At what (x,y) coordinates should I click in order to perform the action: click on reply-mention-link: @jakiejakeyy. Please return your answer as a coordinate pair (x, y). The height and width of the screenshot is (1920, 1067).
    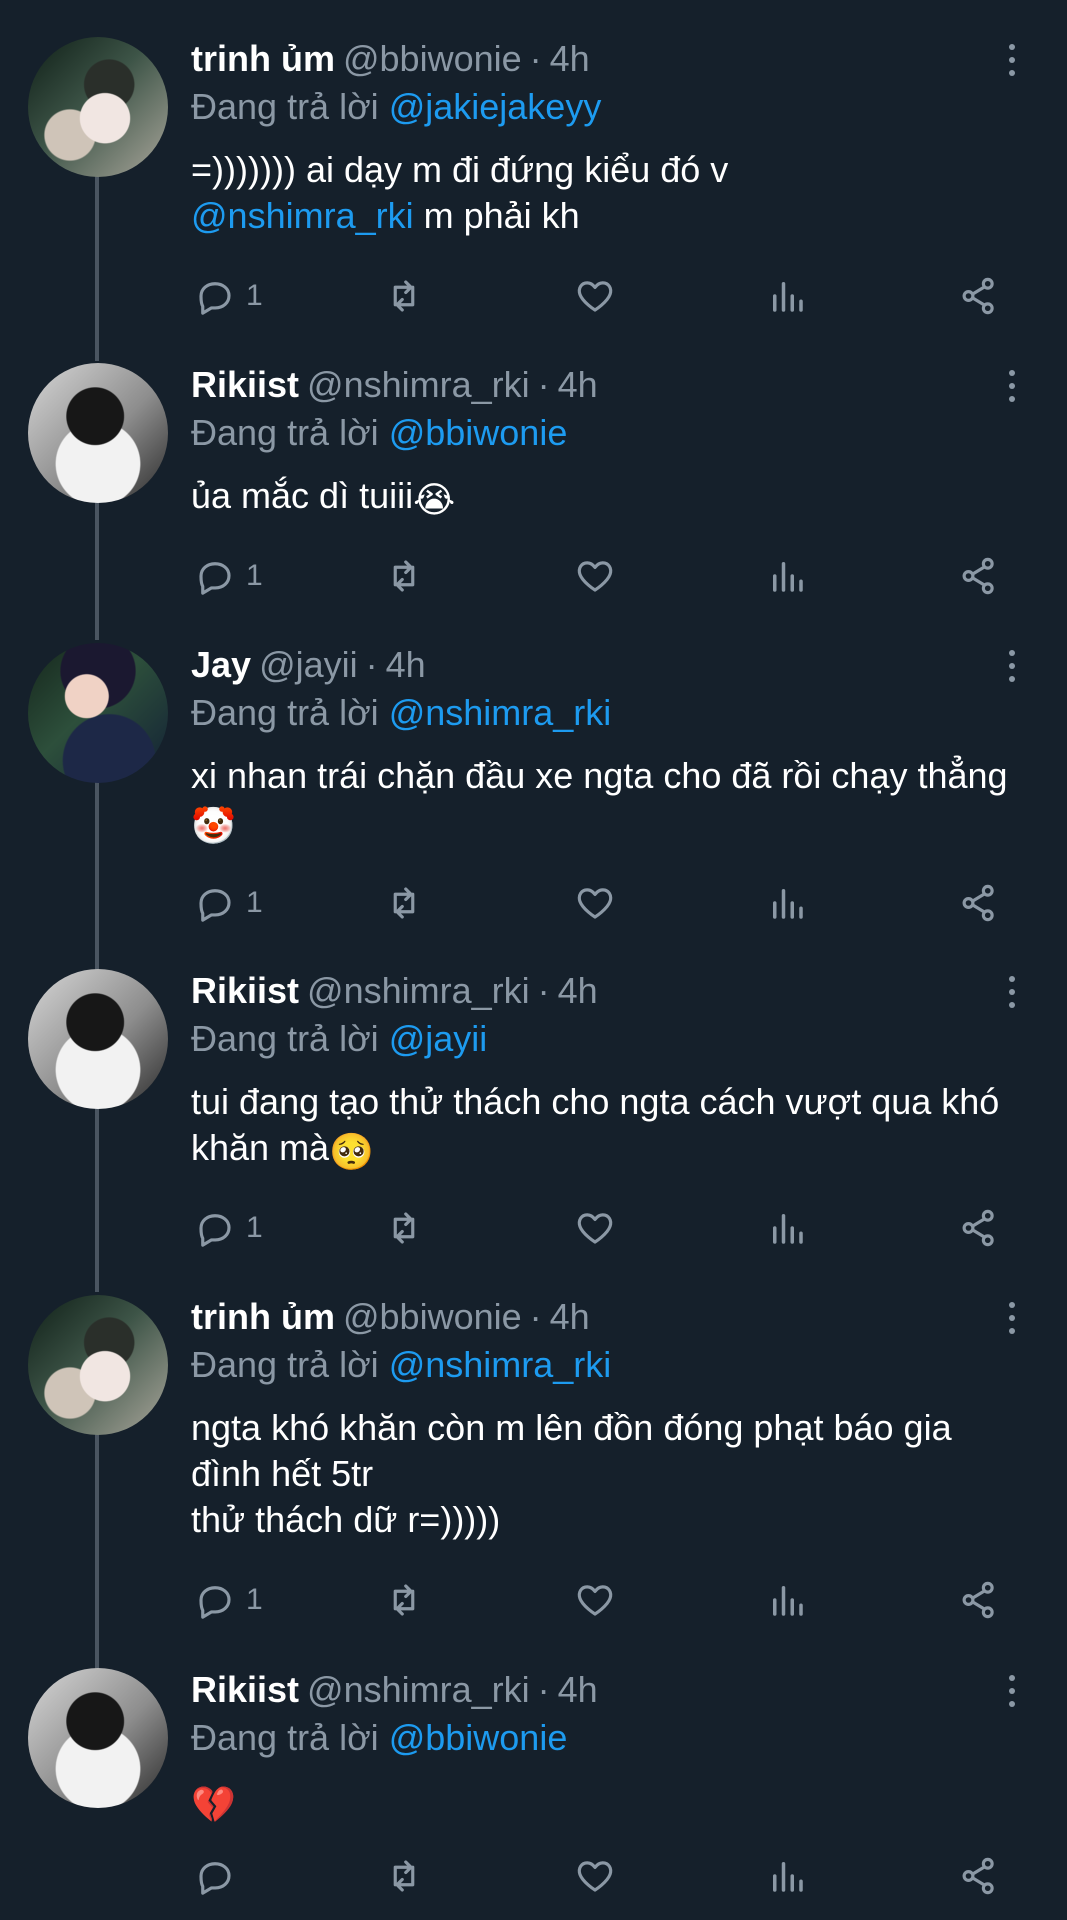
    Looking at the image, I should click on (495, 106).